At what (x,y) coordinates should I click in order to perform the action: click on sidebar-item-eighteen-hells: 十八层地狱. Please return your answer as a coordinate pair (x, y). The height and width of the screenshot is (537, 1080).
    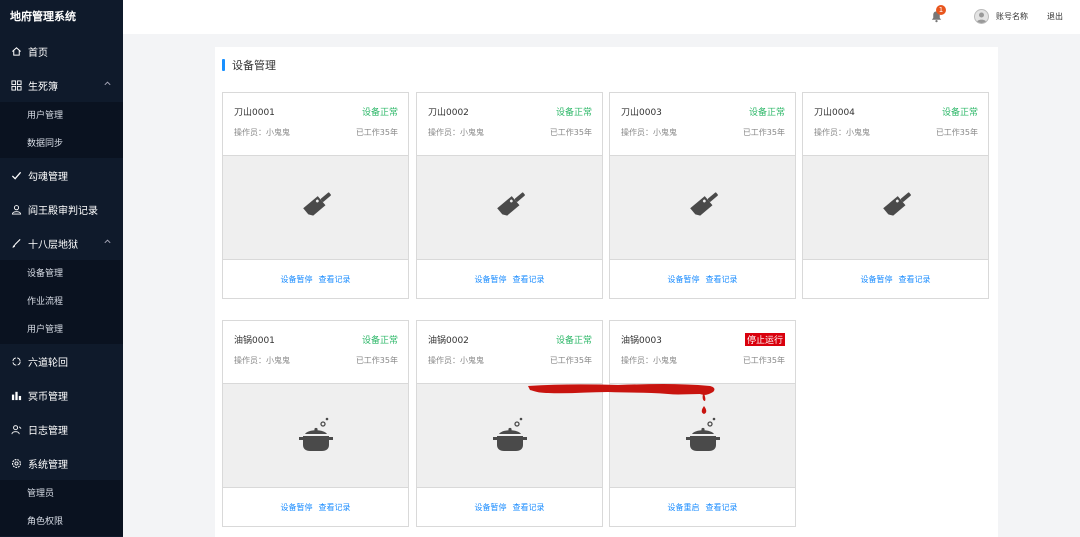
    Looking at the image, I should click on (61, 243).